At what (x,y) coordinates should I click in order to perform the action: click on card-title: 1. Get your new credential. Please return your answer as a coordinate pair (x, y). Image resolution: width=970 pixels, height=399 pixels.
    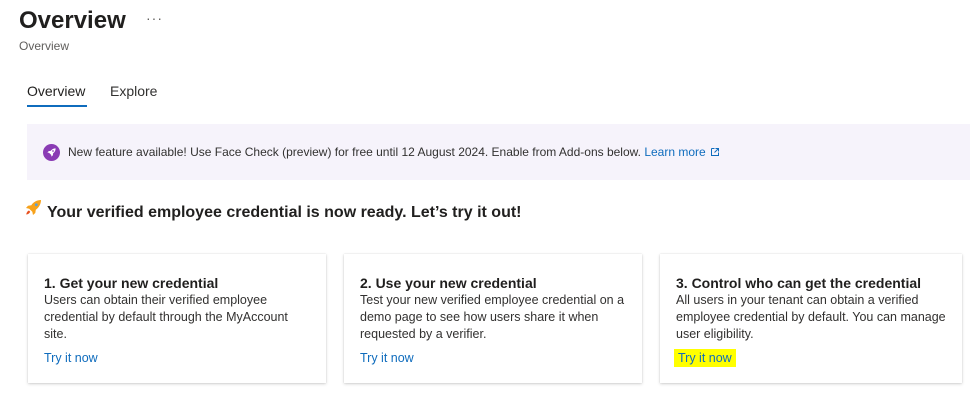
    Looking at the image, I should click on (131, 283).